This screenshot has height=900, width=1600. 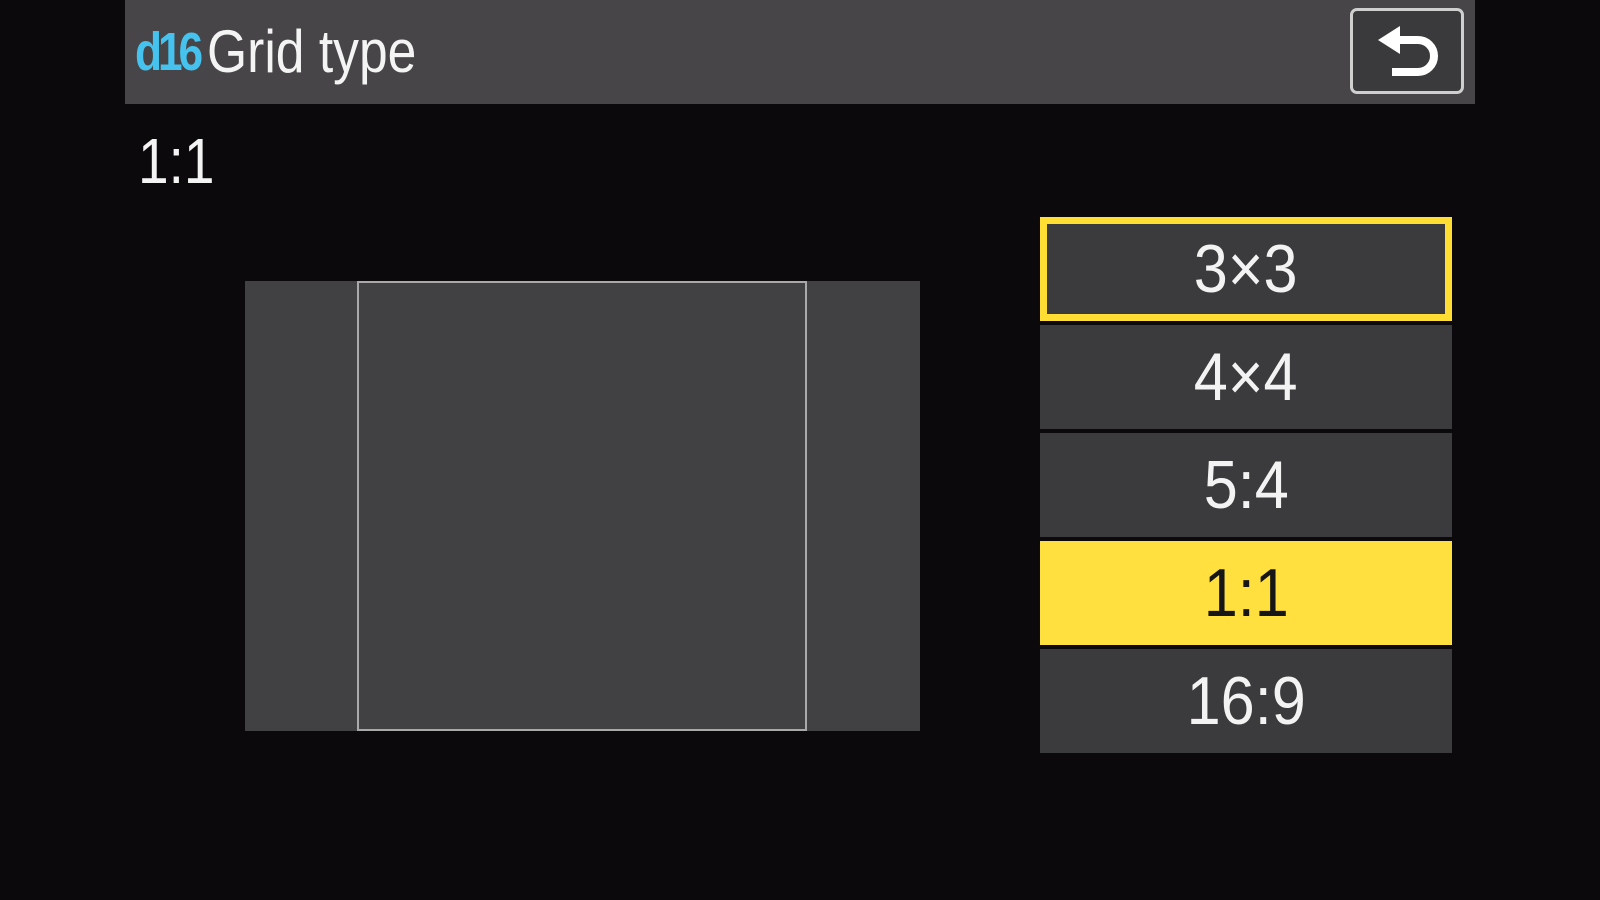 I want to click on option-3x3: 3×3, so click(x=1246, y=269).